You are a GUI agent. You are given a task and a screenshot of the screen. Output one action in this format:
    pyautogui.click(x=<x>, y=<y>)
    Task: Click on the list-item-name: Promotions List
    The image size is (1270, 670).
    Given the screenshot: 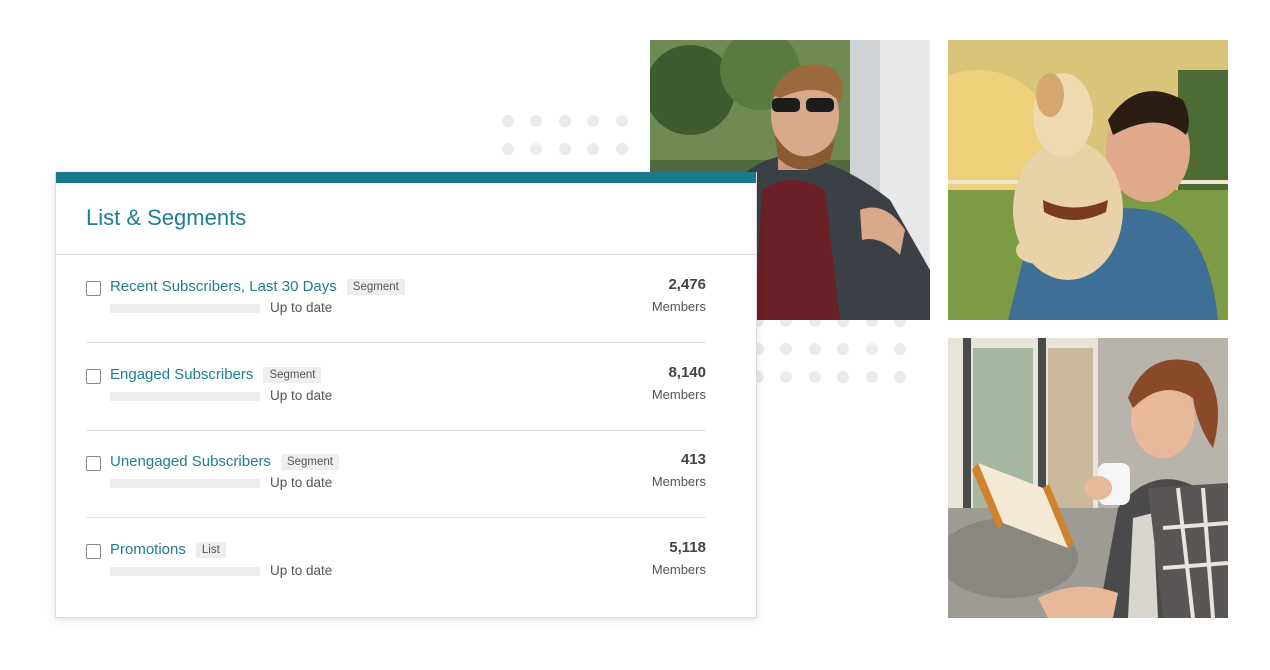 What is the action you would take?
    pyautogui.click(x=168, y=549)
    